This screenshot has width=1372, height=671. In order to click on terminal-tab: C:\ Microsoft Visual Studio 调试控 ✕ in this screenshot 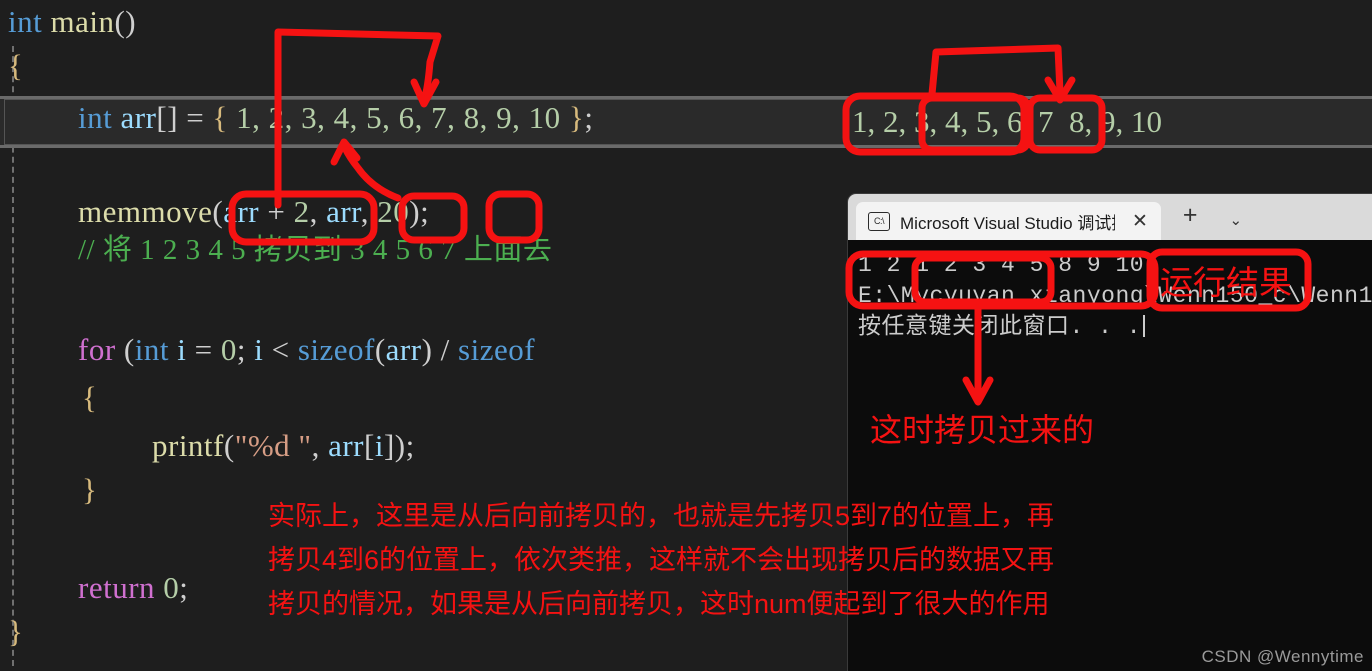, I will do `click(1008, 221)`.